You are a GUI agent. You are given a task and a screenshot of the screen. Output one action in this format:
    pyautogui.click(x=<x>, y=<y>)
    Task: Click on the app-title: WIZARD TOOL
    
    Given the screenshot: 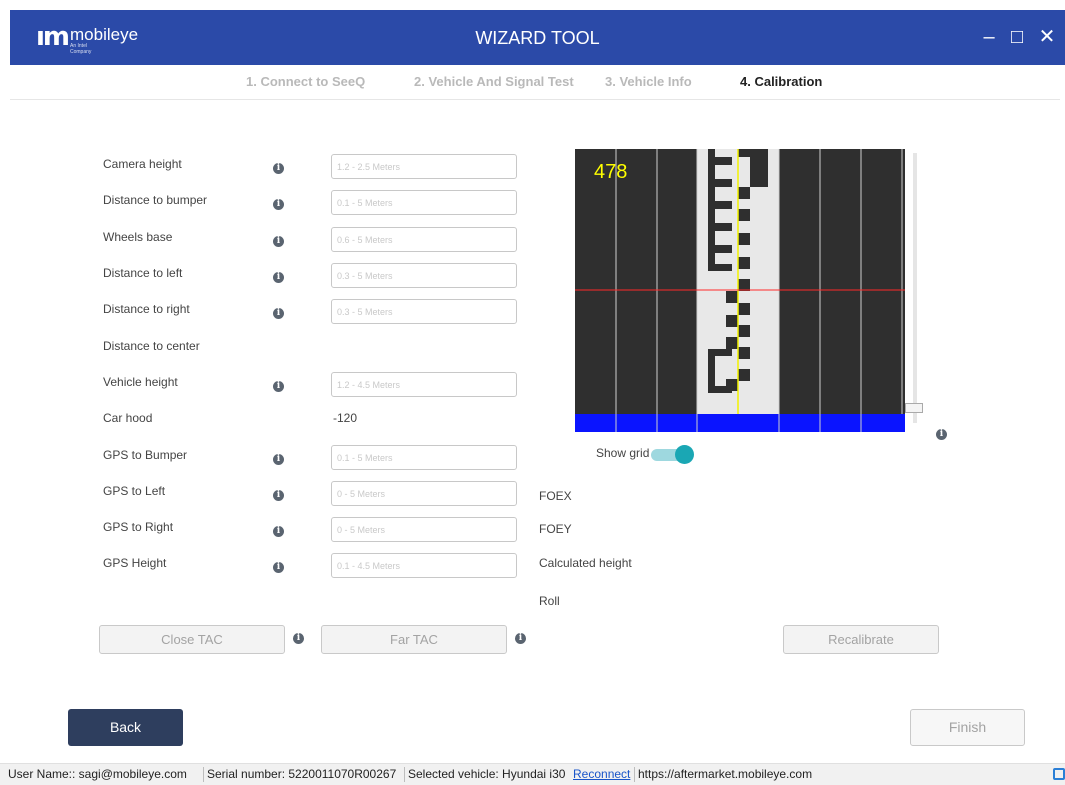 What is the action you would take?
    pyautogui.click(x=537, y=38)
    